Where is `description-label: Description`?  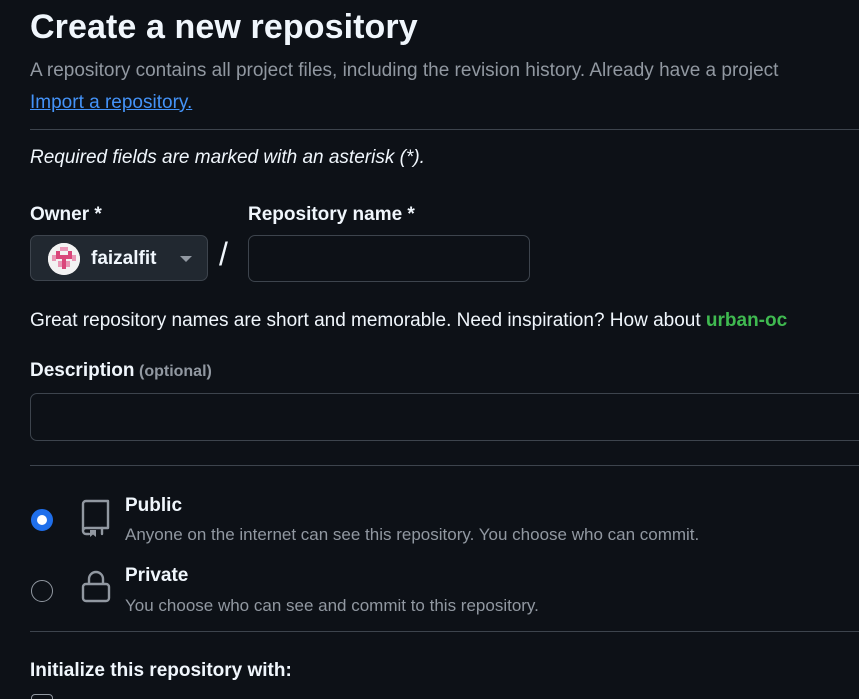
description-label: Description is located at coordinates (82, 370).